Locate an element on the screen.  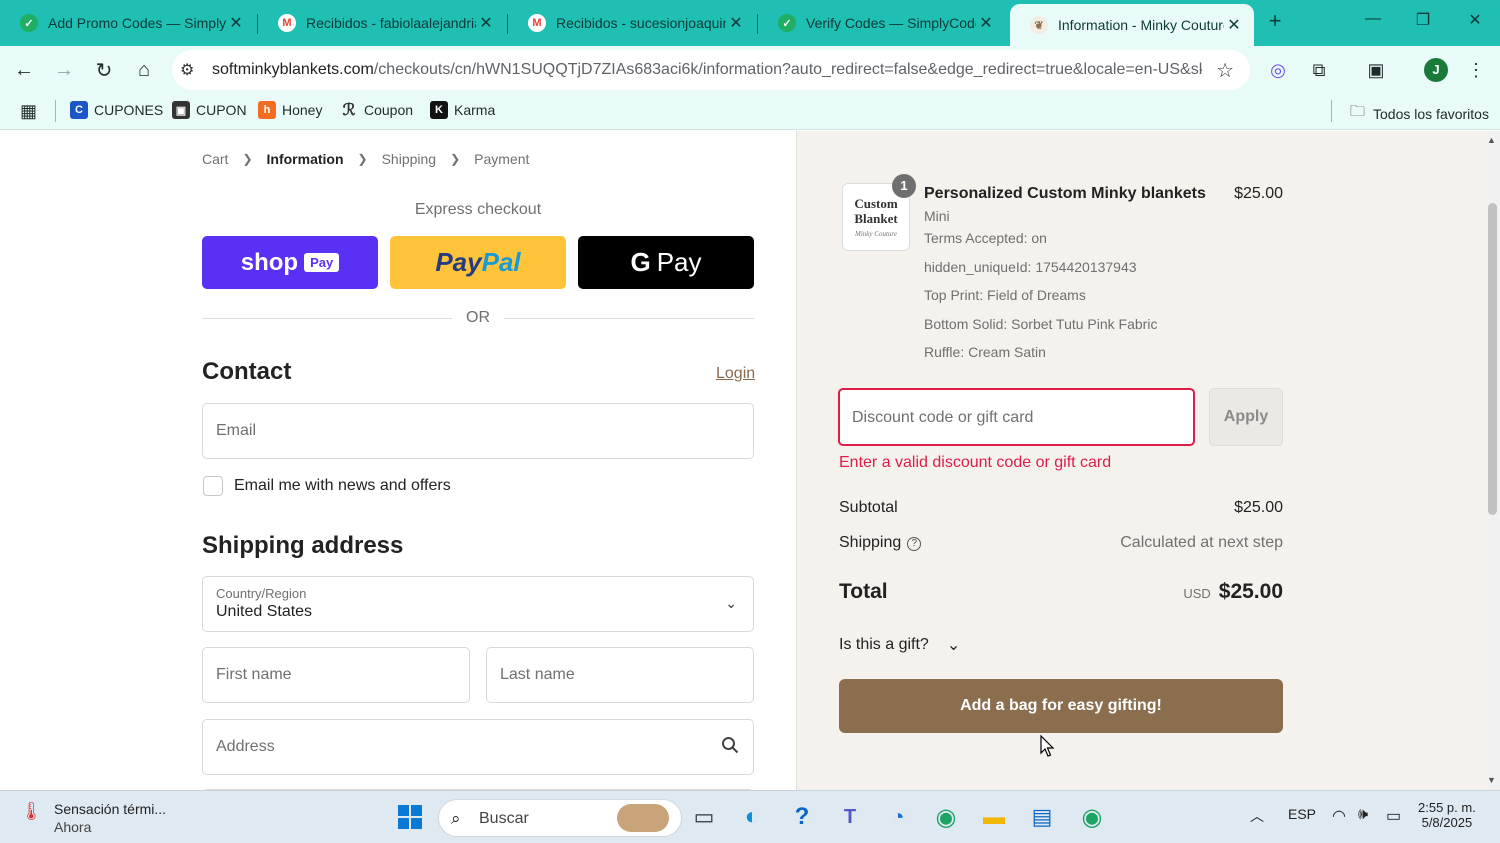
battery-icon: ▭ is located at coordinates (1393, 816).